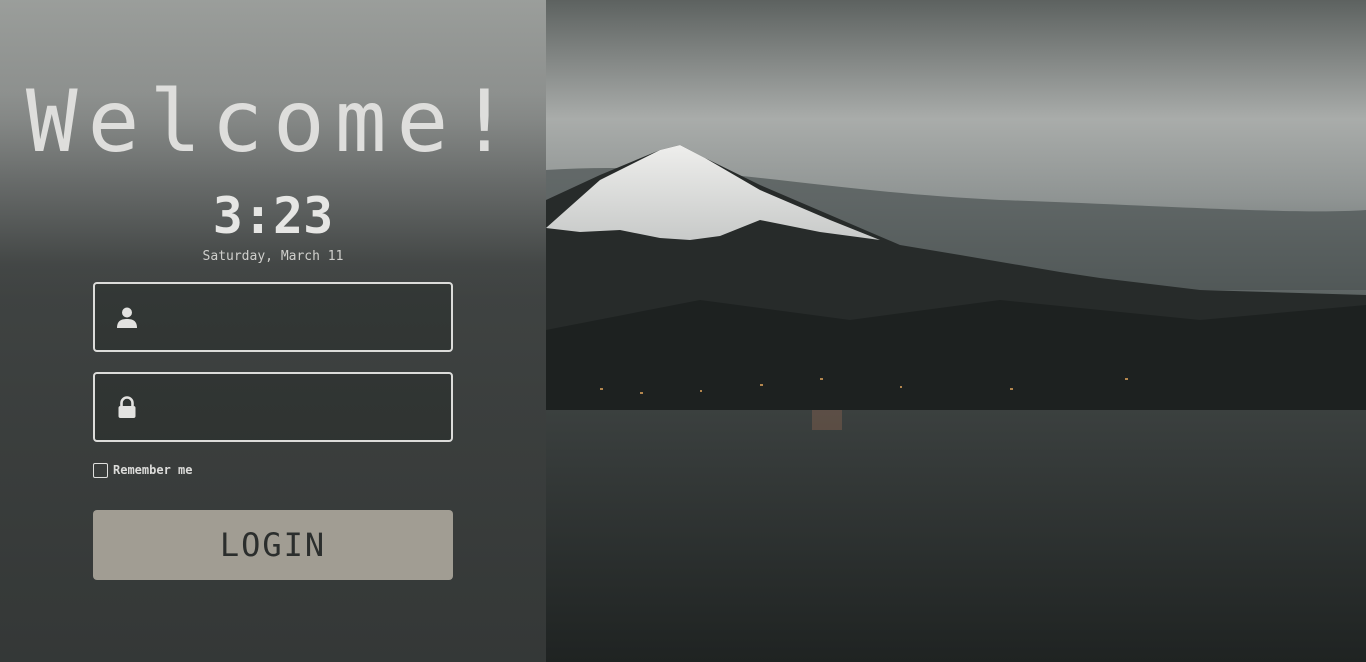 Image resolution: width=1366 pixels, height=662 pixels. I want to click on password-input, so click(299, 408).